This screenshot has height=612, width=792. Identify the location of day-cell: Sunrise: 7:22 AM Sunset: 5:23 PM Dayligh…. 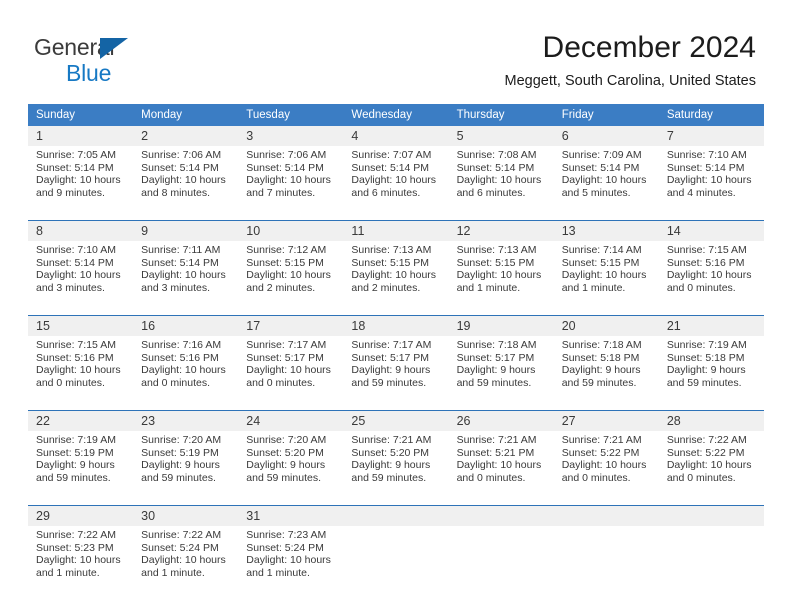
(81, 563).